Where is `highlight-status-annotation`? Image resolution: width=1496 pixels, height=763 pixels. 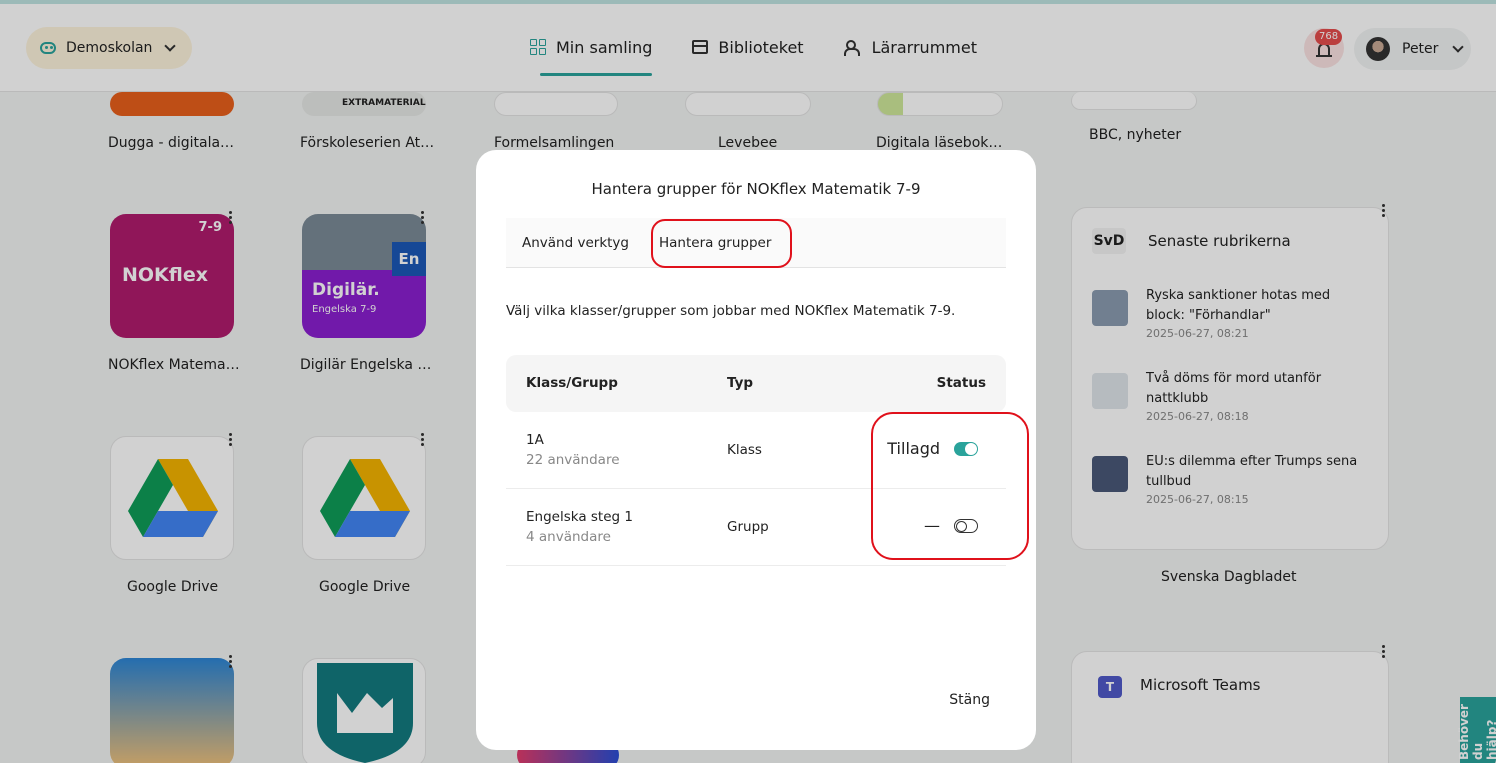 highlight-status-annotation is located at coordinates (950, 486).